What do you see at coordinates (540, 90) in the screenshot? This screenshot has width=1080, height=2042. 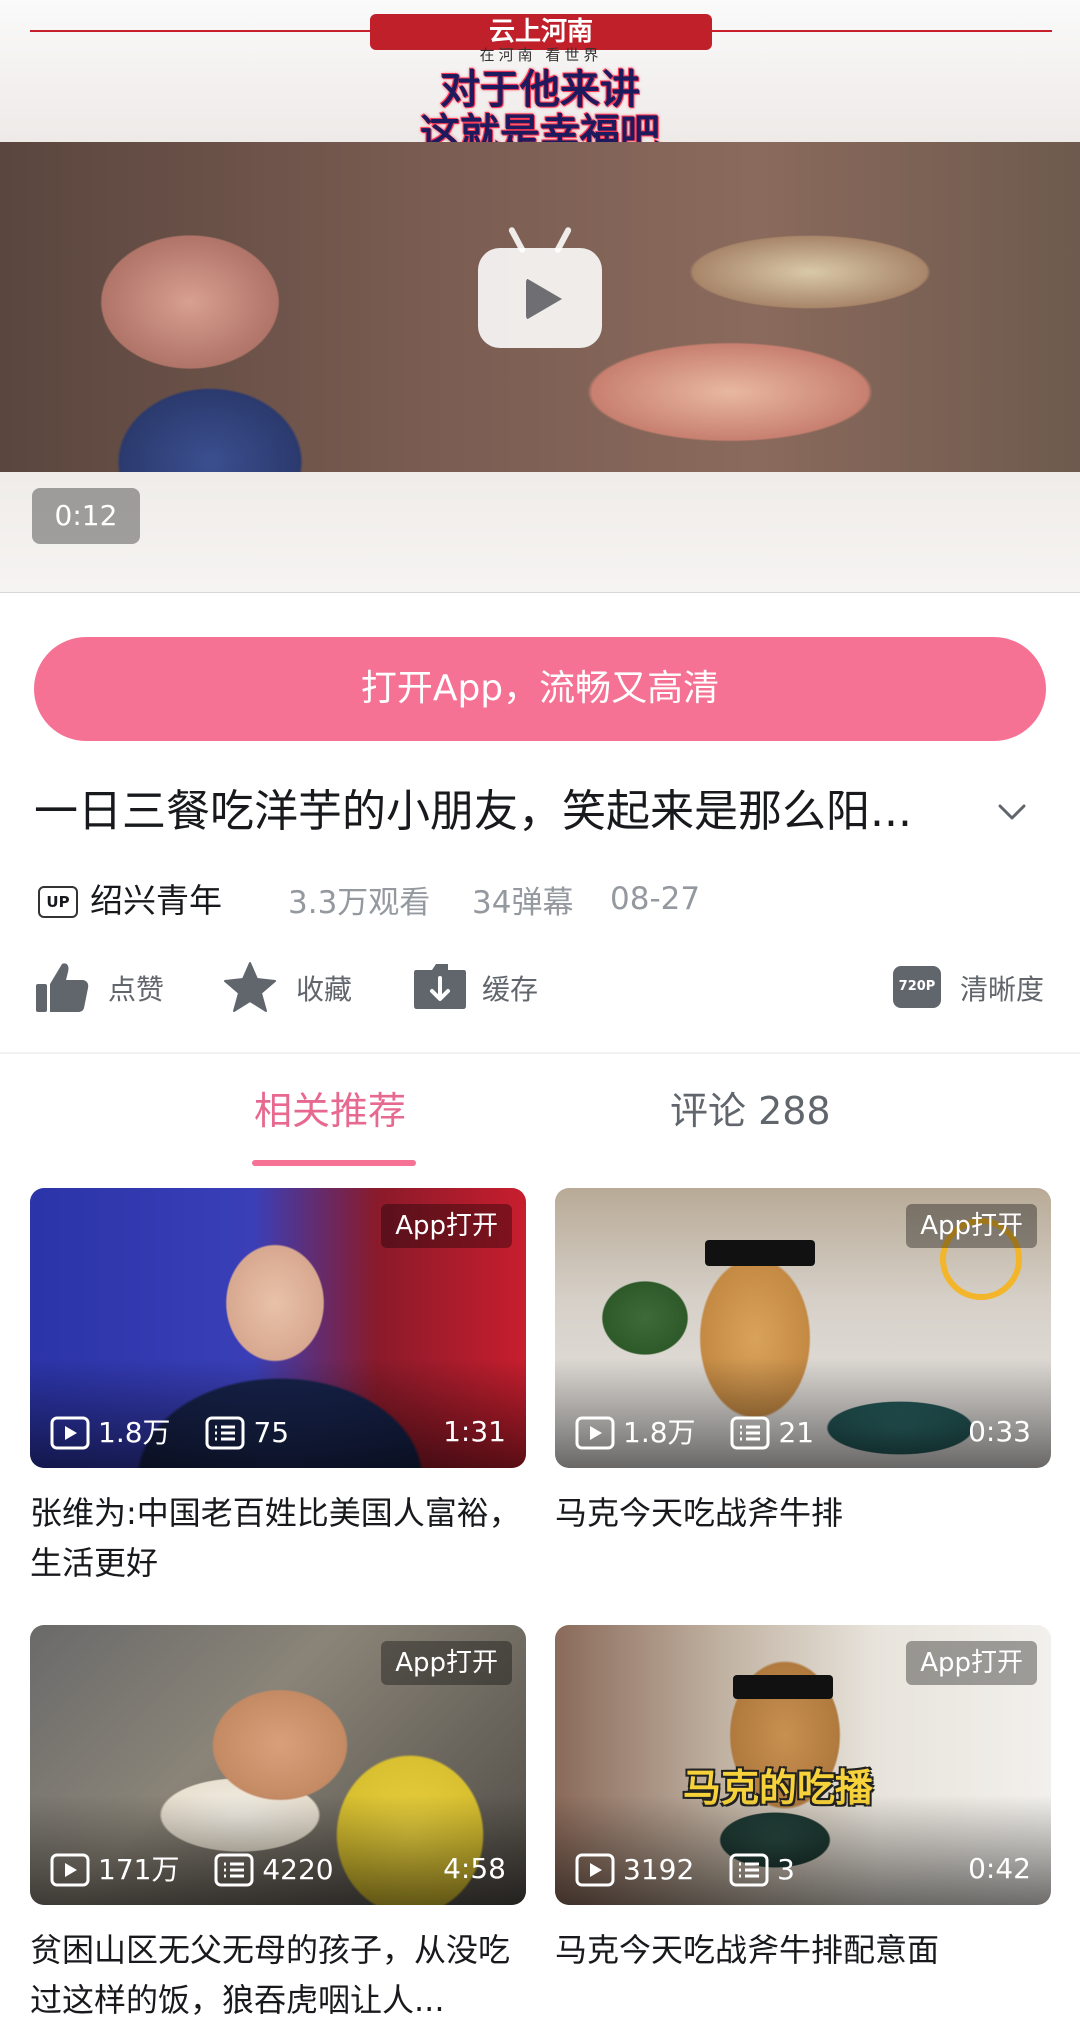 I see `headline-line-1: 对于他来讲` at bounding box center [540, 90].